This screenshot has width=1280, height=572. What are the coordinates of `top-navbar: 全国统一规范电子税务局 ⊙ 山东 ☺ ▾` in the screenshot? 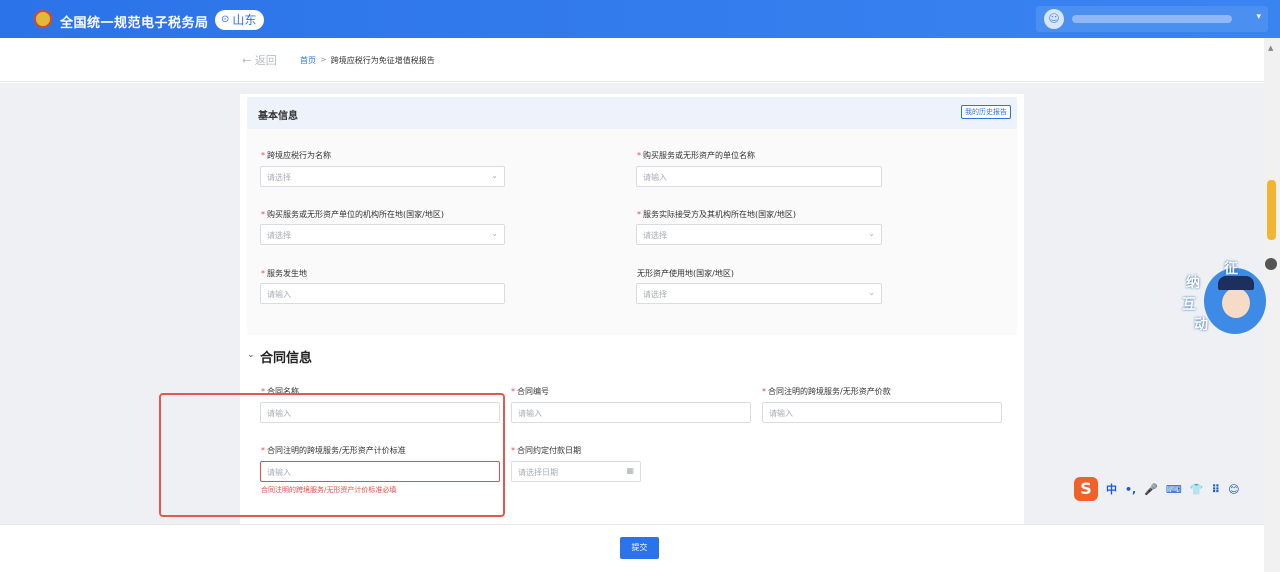 It's located at (640, 19).